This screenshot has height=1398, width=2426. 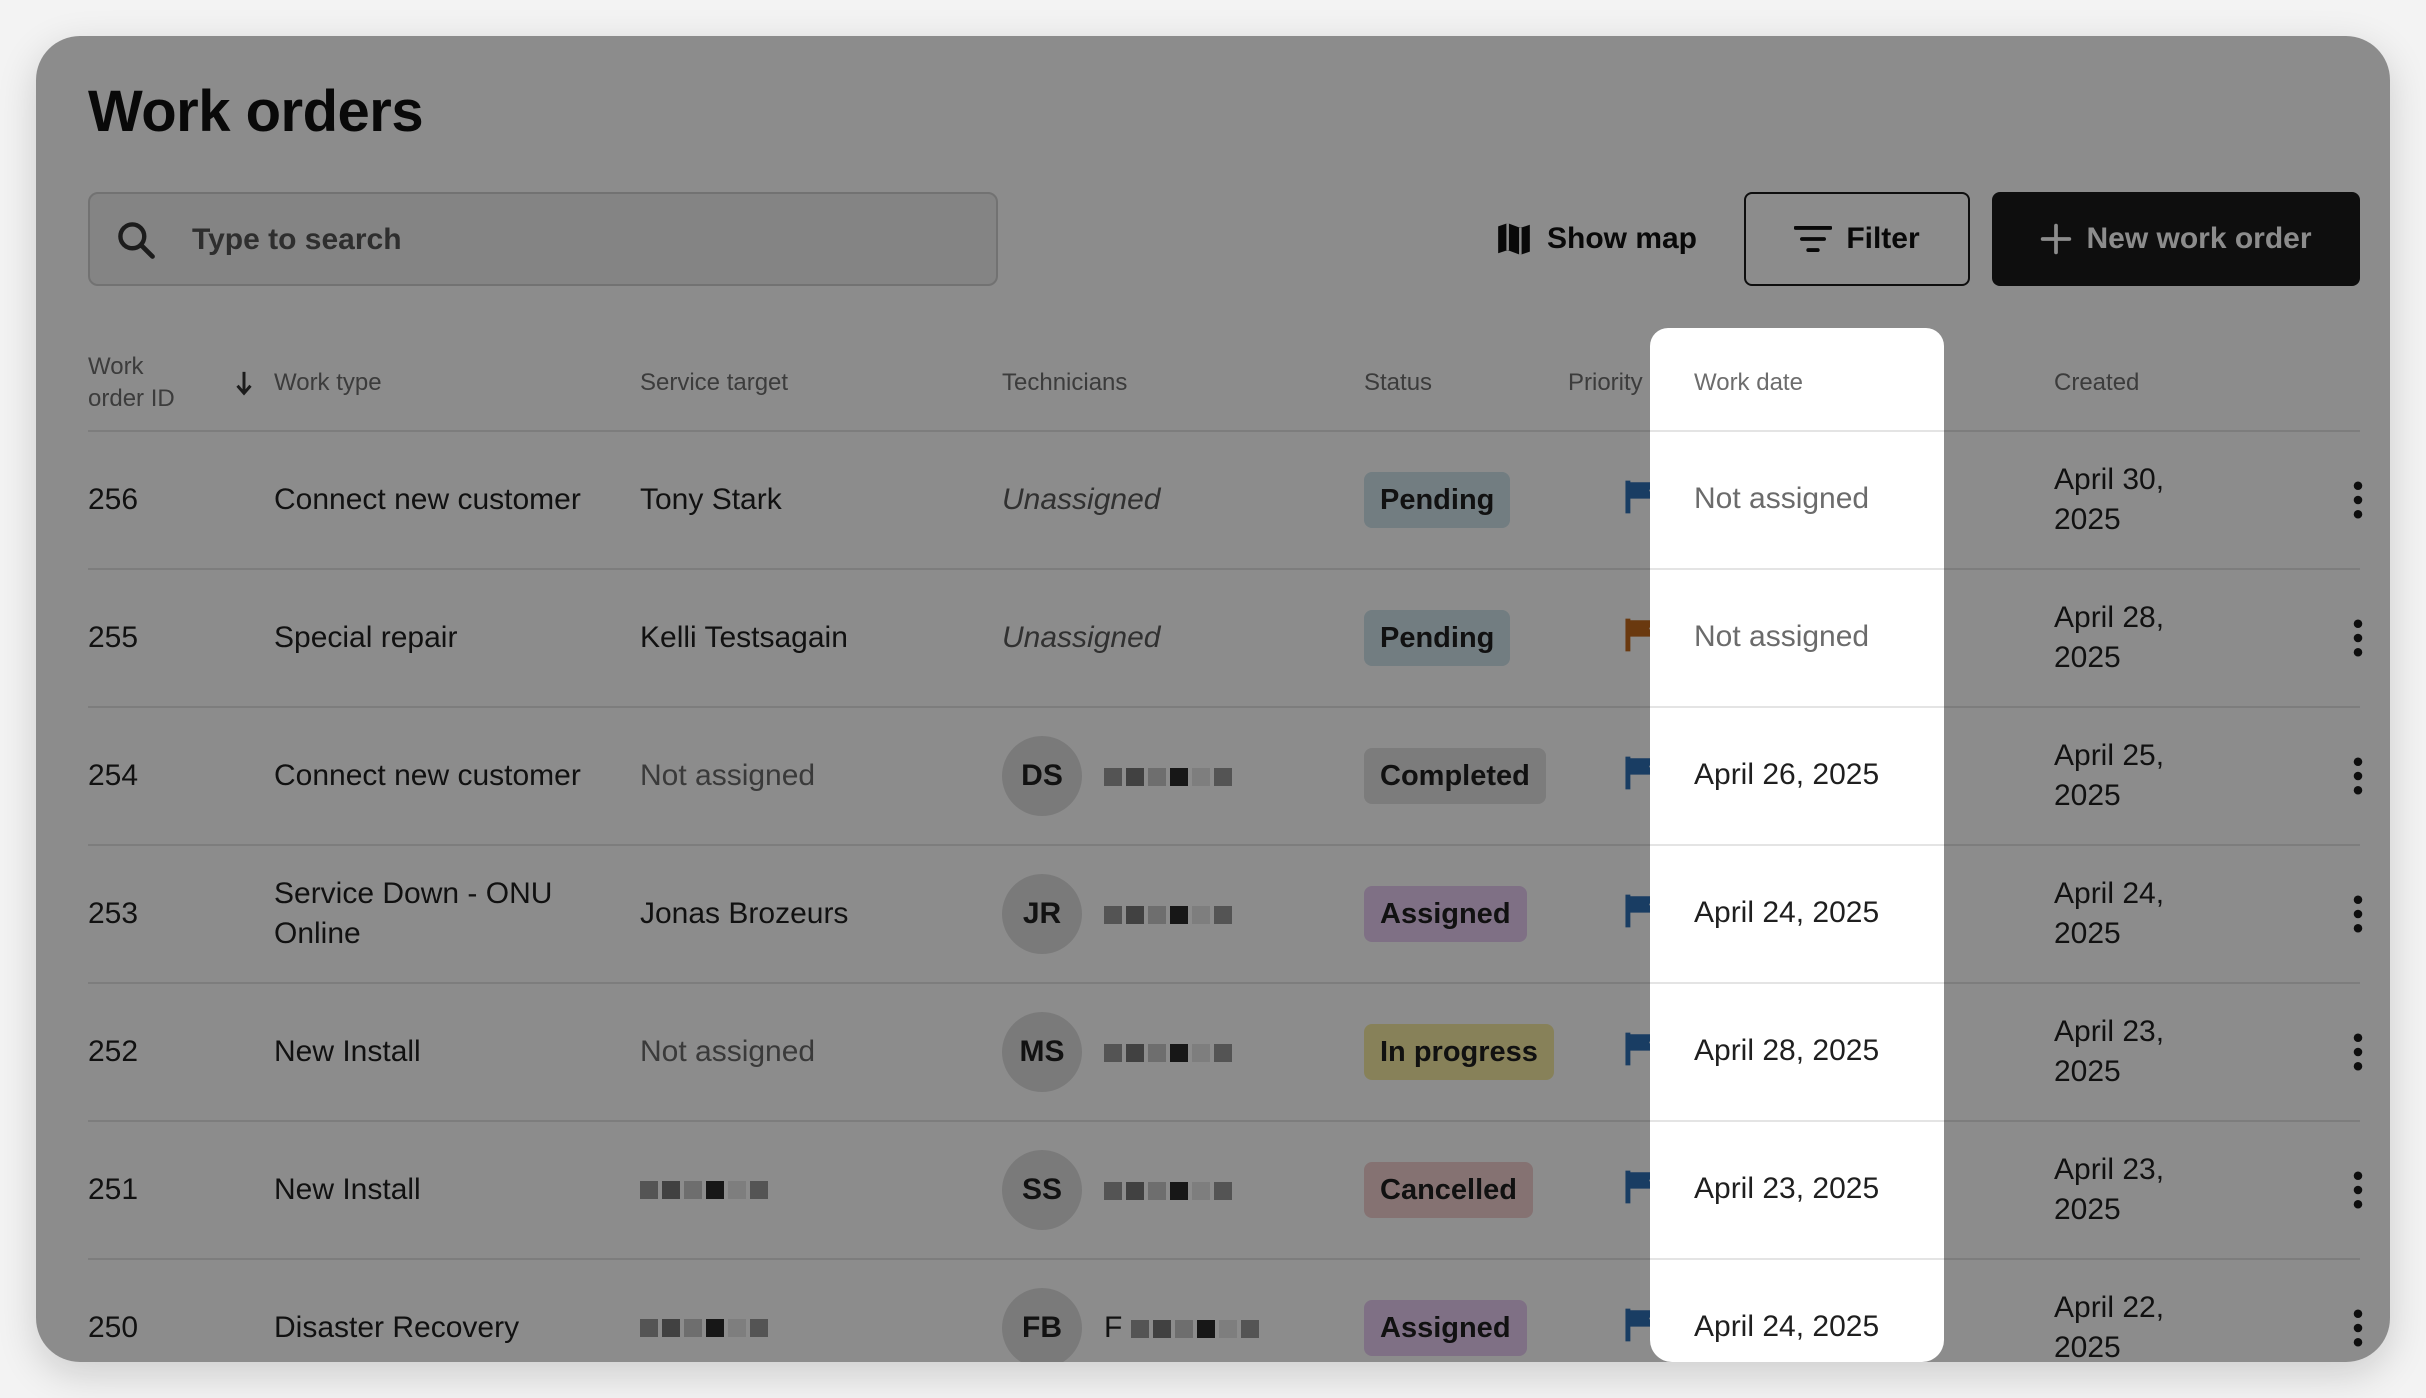 I want to click on status-cell: In progress, so click(x=1459, y=1052).